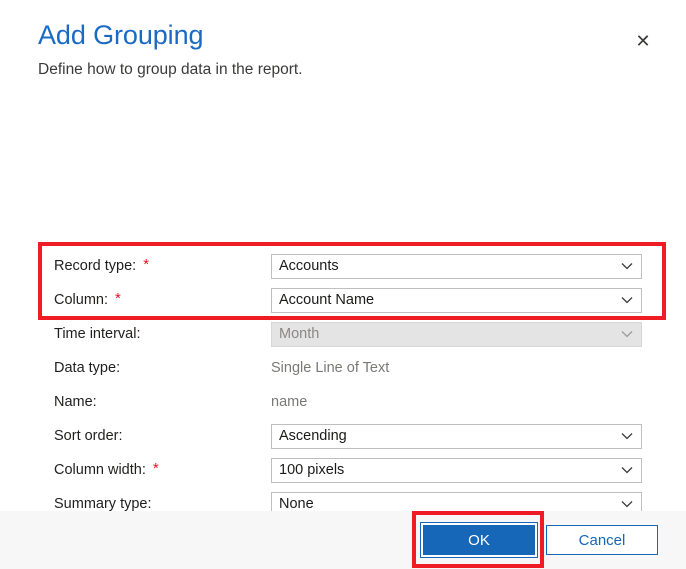 Image resolution: width=686 pixels, height=569 pixels. What do you see at coordinates (75, 402) in the screenshot?
I see `label-text: Name:` at bounding box center [75, 402].